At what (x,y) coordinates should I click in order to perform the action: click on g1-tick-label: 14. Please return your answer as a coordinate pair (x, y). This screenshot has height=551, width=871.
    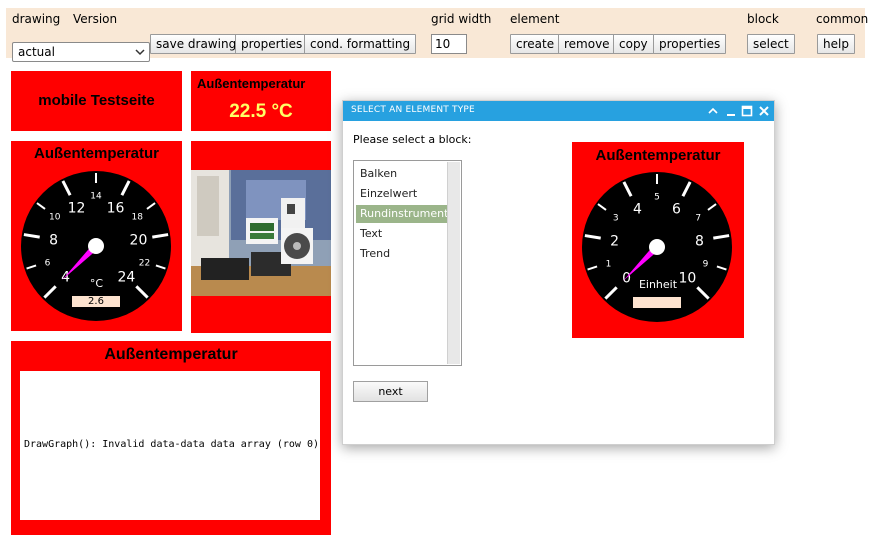
    Looking at the image, I should click on (96, 197).